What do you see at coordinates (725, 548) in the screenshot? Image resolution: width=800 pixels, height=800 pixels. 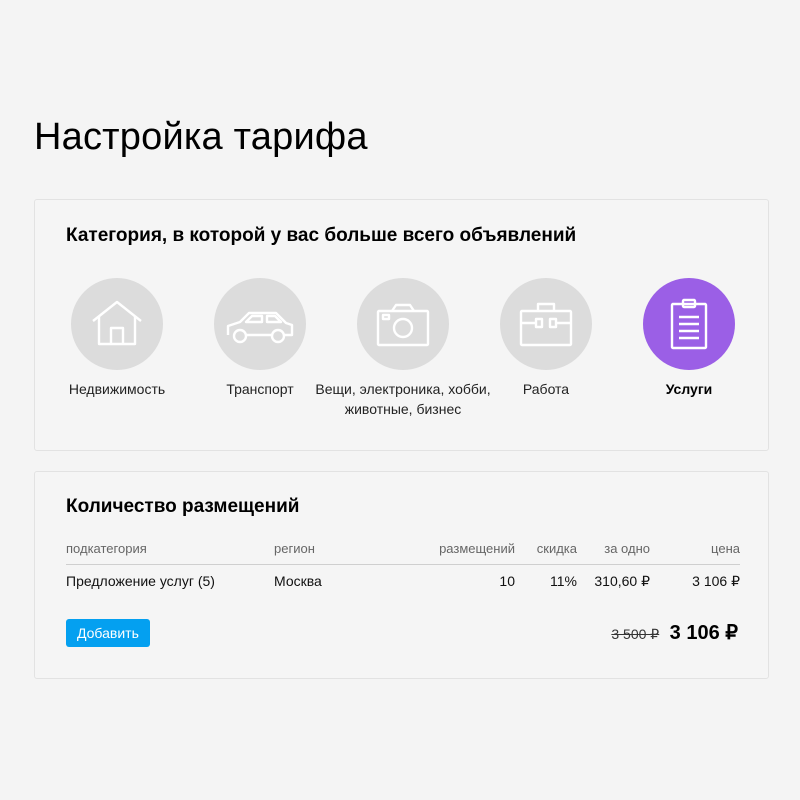 I see `column-price: цена` at bounding box center [725, 548].